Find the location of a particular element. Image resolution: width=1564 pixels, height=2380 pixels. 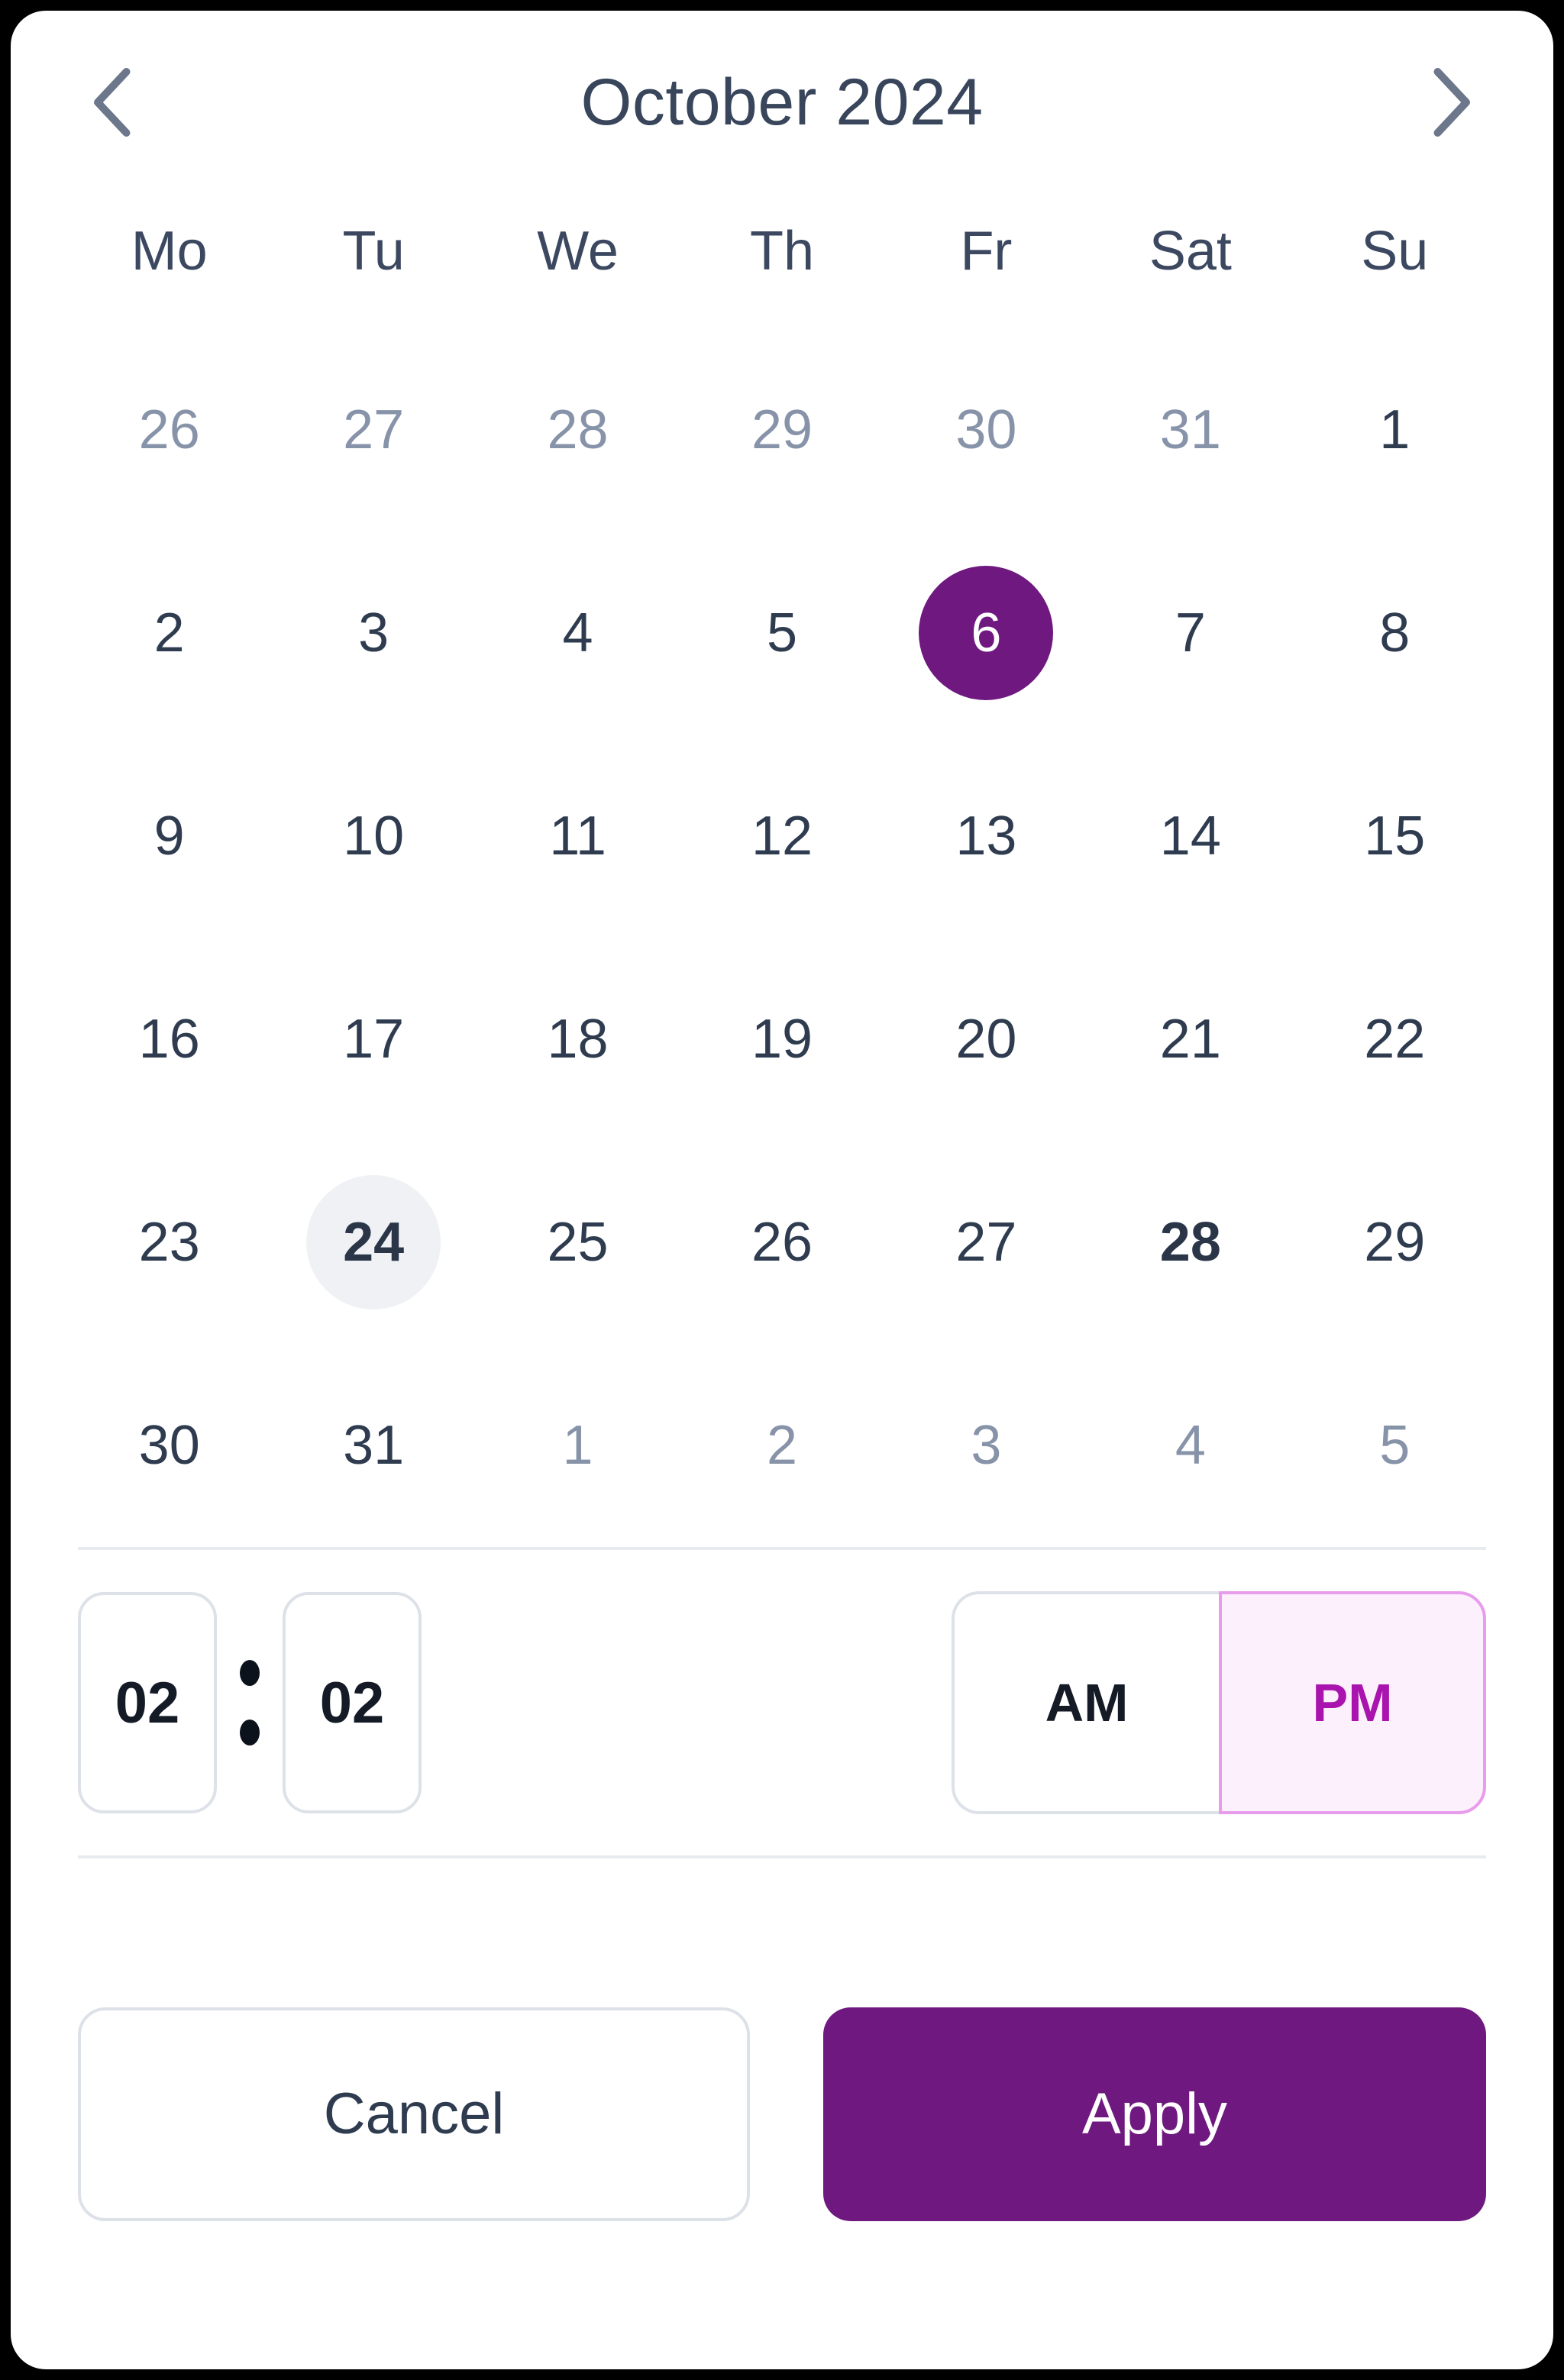

calendar-day-normal: 22 is located at coordinates (1395, 1039).